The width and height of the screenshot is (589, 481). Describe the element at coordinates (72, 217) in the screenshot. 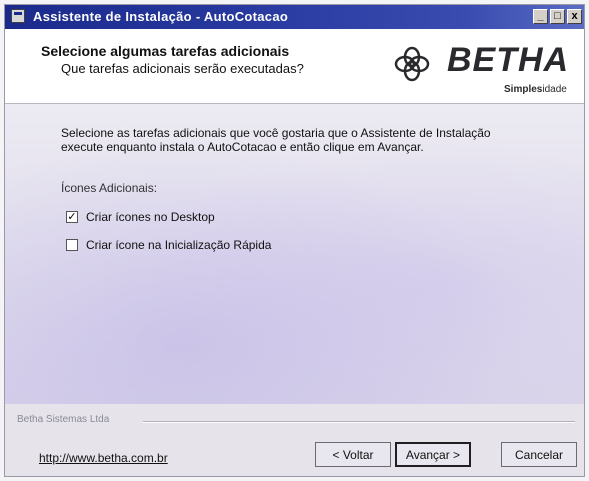

I see `desktop-icon-checkbox: ✓` at that location.